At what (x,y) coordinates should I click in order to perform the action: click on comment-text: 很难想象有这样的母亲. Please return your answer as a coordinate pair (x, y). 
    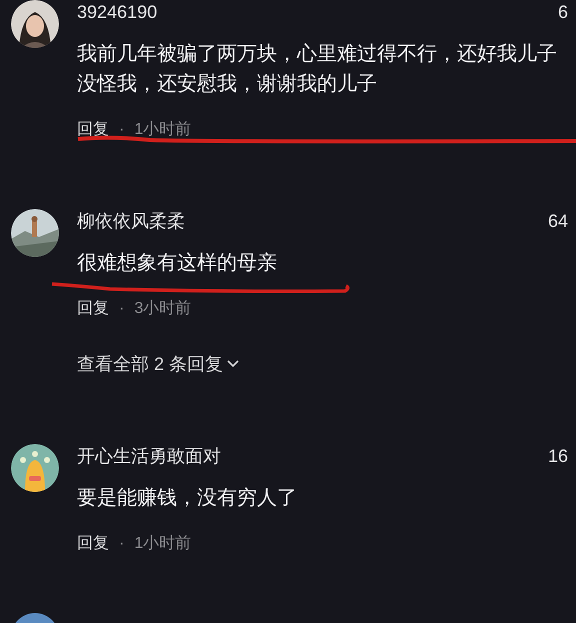
    Looking at the image, I should click on (177, 263).